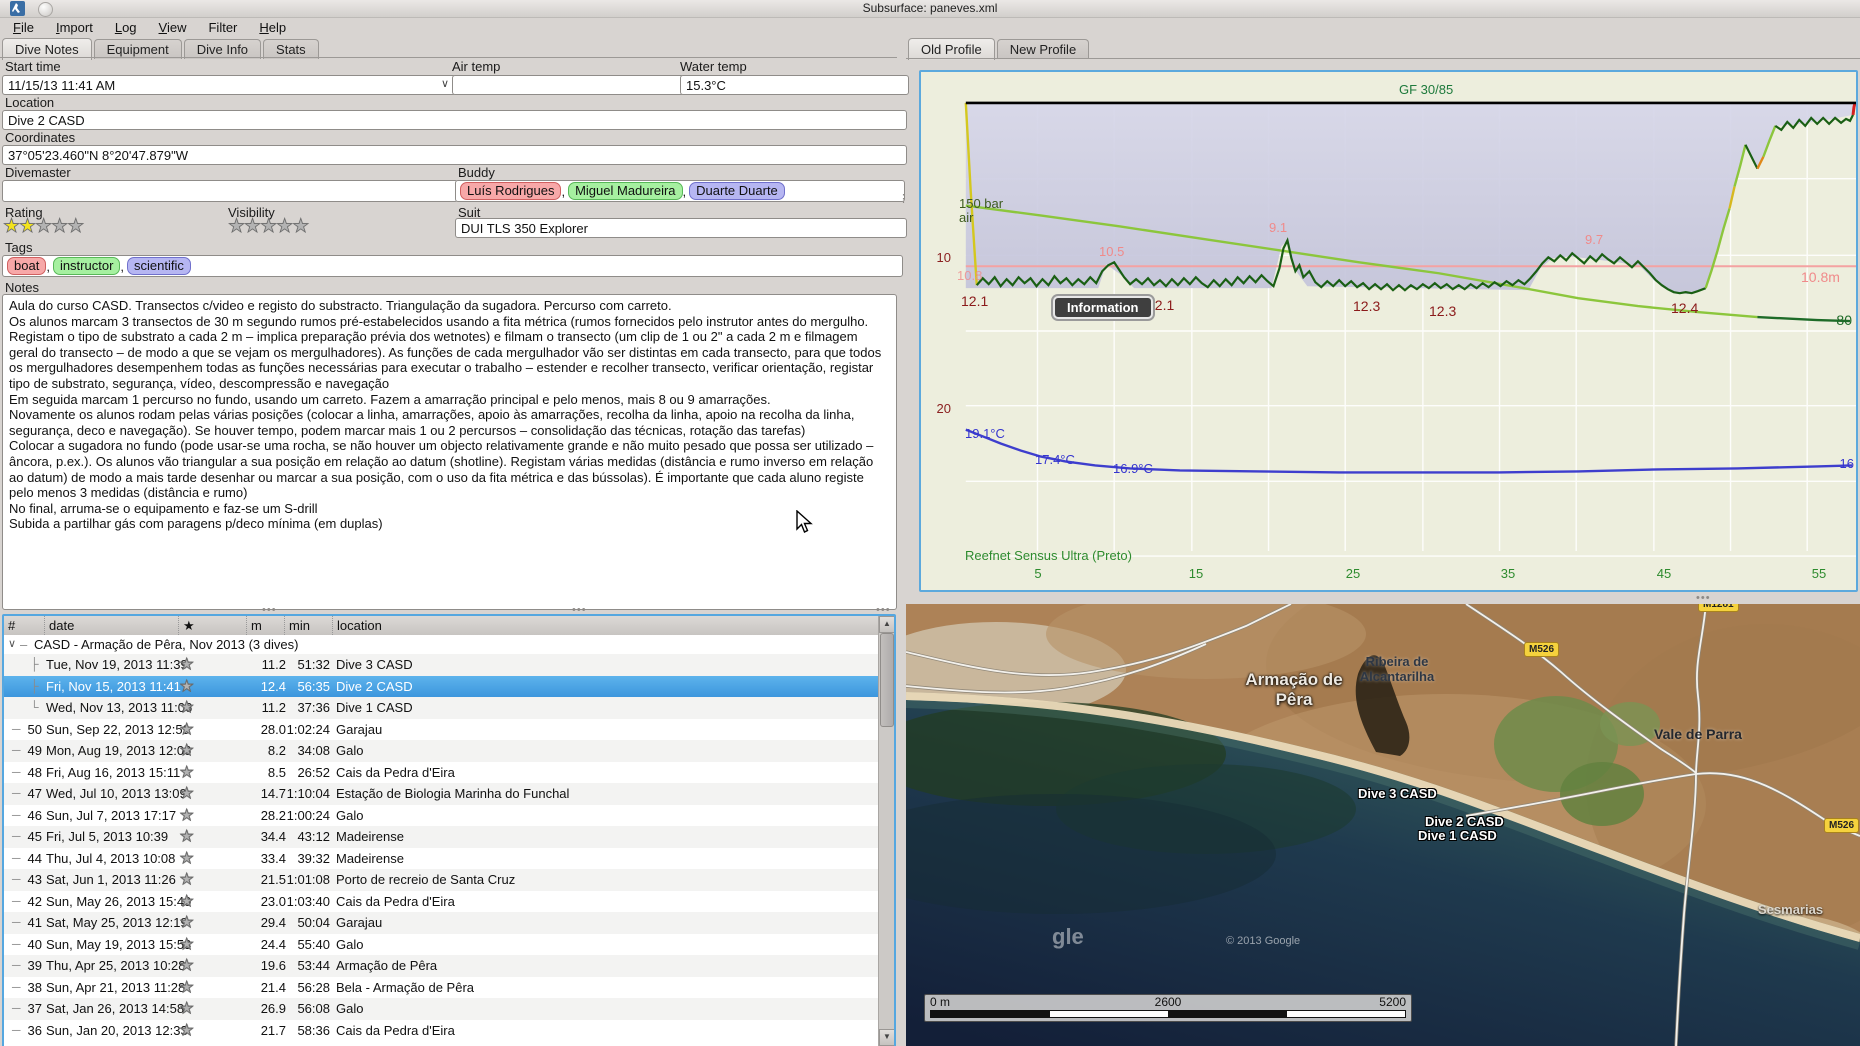 This screenshot has height=1046, width=1860. What do you see at coordinates (452, 266) in the screenshot?
I see `tags-input: boat, instructor, scientific` at bounding box center [452, 266].